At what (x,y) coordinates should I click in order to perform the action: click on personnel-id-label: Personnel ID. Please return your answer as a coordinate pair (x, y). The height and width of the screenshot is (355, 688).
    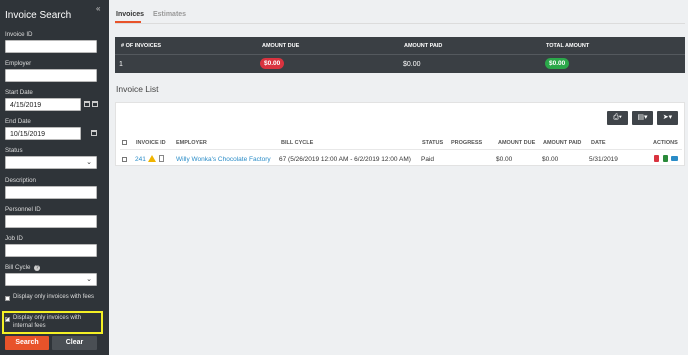
    Looking at the image, I should click on (23, 209).